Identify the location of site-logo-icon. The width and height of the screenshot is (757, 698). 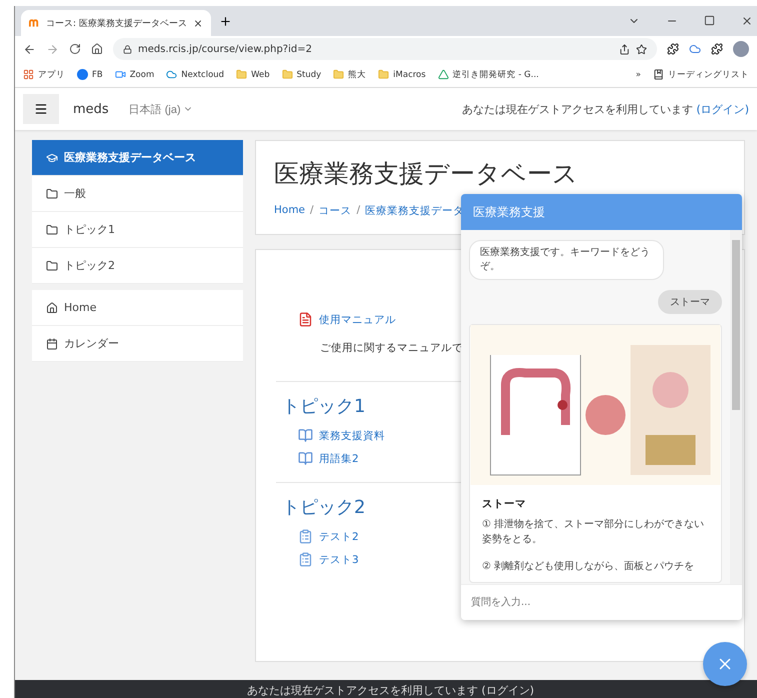
(34, 23).